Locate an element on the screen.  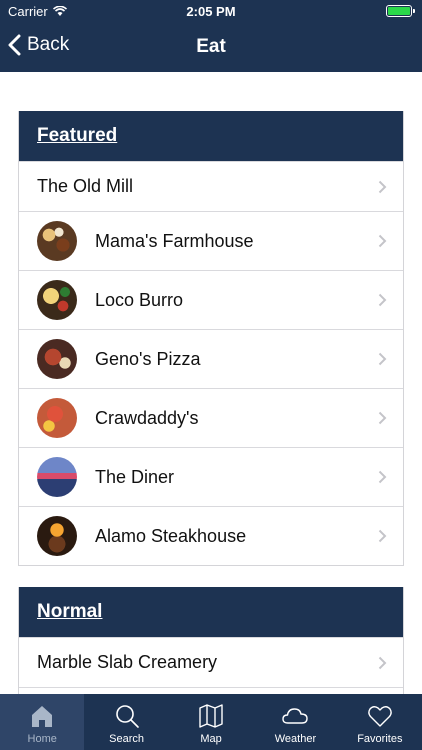
list-item: Mama's Farmhouse is located at coordinates (211, 240).